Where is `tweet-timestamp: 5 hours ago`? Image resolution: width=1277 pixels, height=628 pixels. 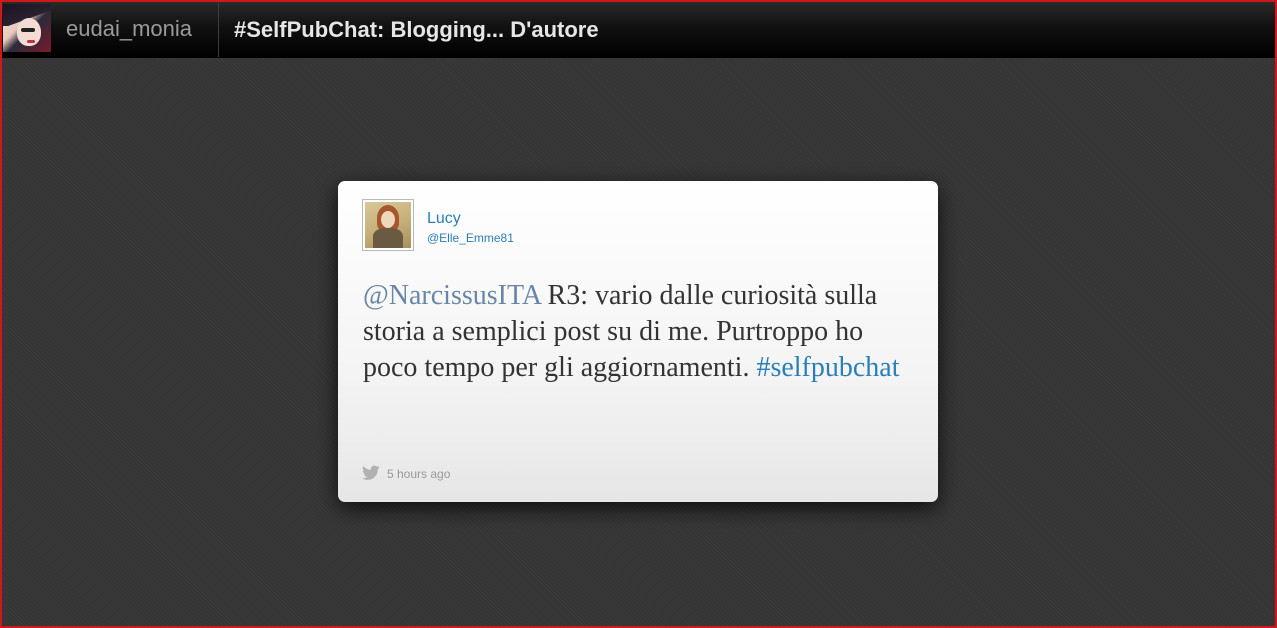
tweet-timestamp: 5 hours ago is located at coordinates (418, 474).